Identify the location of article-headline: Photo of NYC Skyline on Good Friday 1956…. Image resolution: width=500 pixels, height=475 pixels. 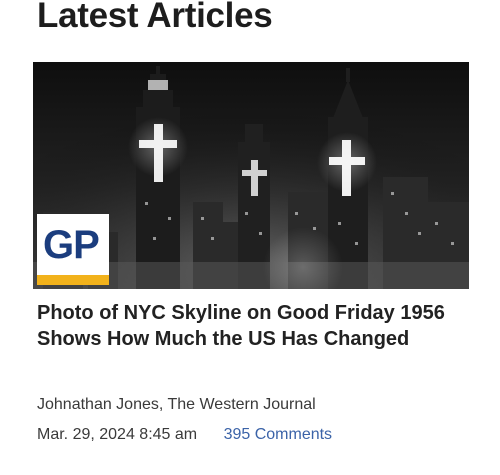
(247, 326).